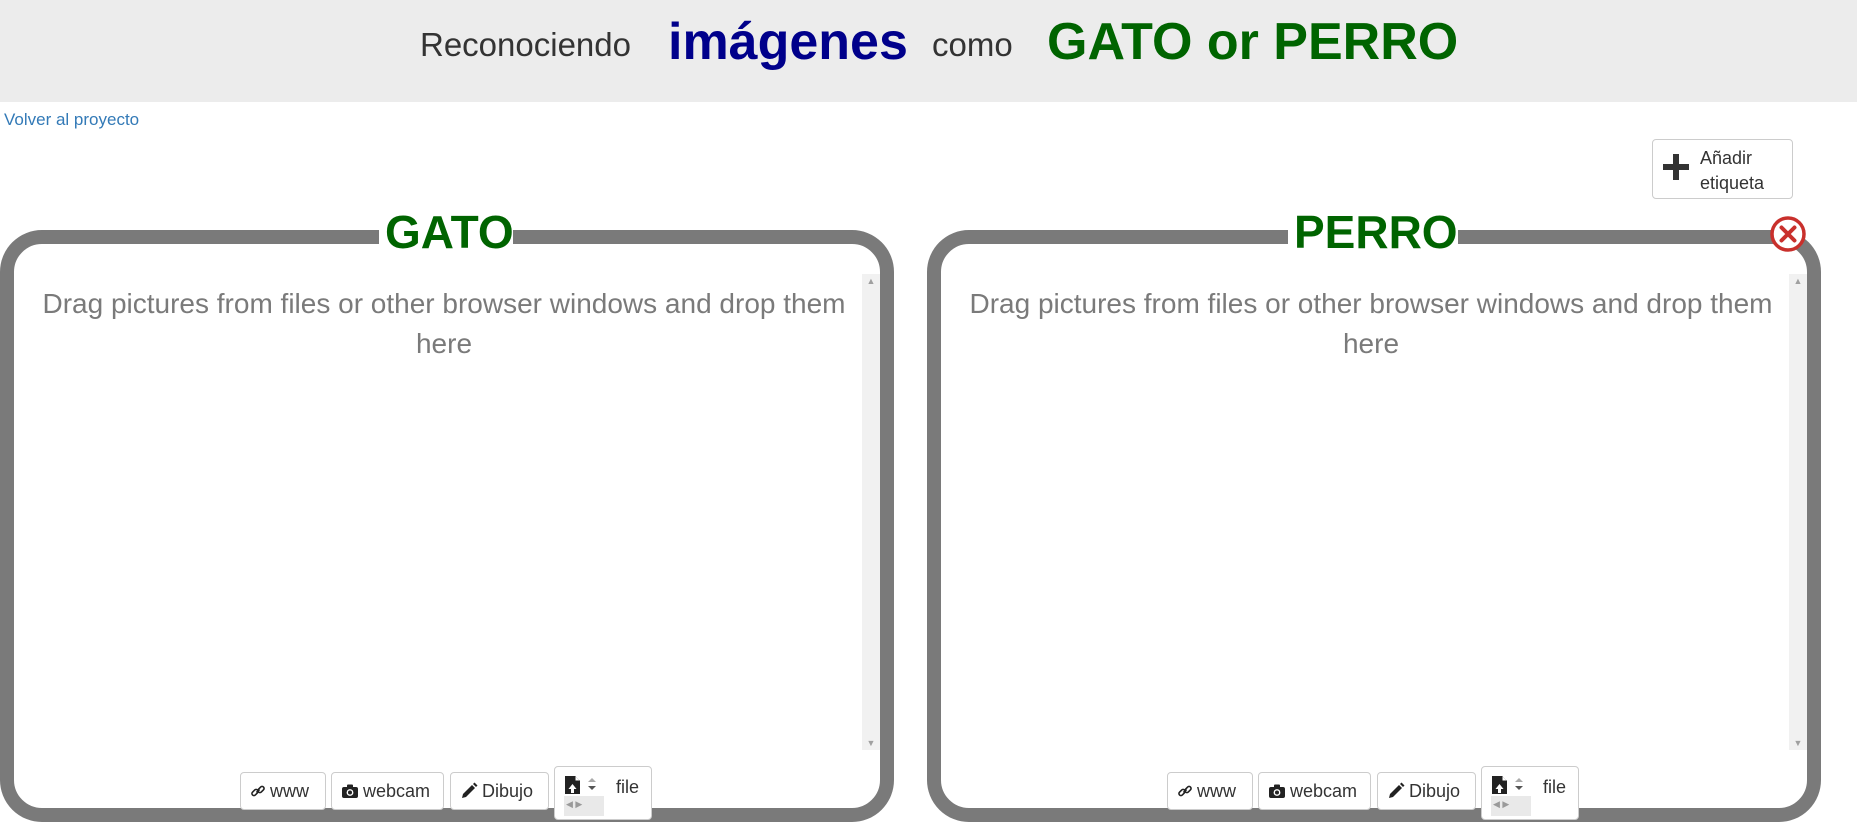 The width and height of the screenshot is (1857, 827). Describe the element at coordinates (1676, 167) in the screenshot. I see `plus-icon` at that location.